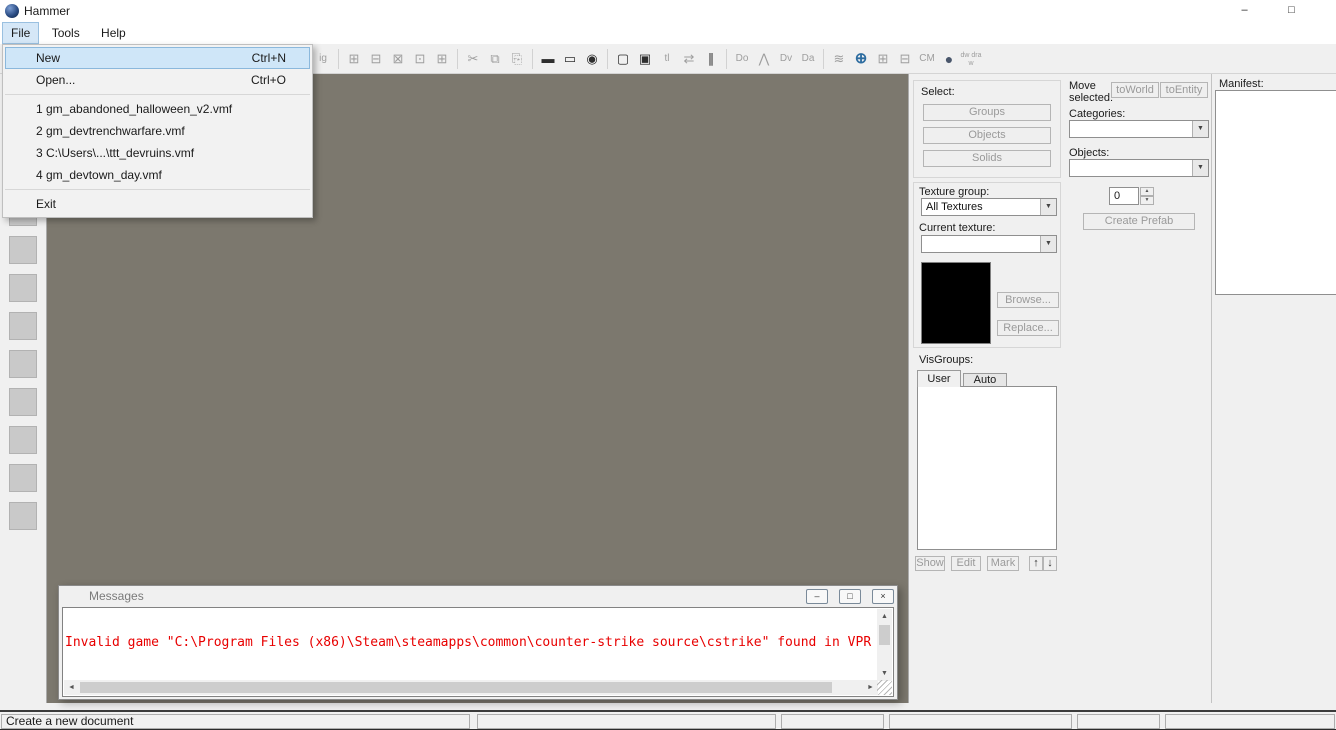  What do you see at coordinates (667, 59) in the screenshot?
I see `texture-lock-icon: tl` at bounding box center [667, 59].